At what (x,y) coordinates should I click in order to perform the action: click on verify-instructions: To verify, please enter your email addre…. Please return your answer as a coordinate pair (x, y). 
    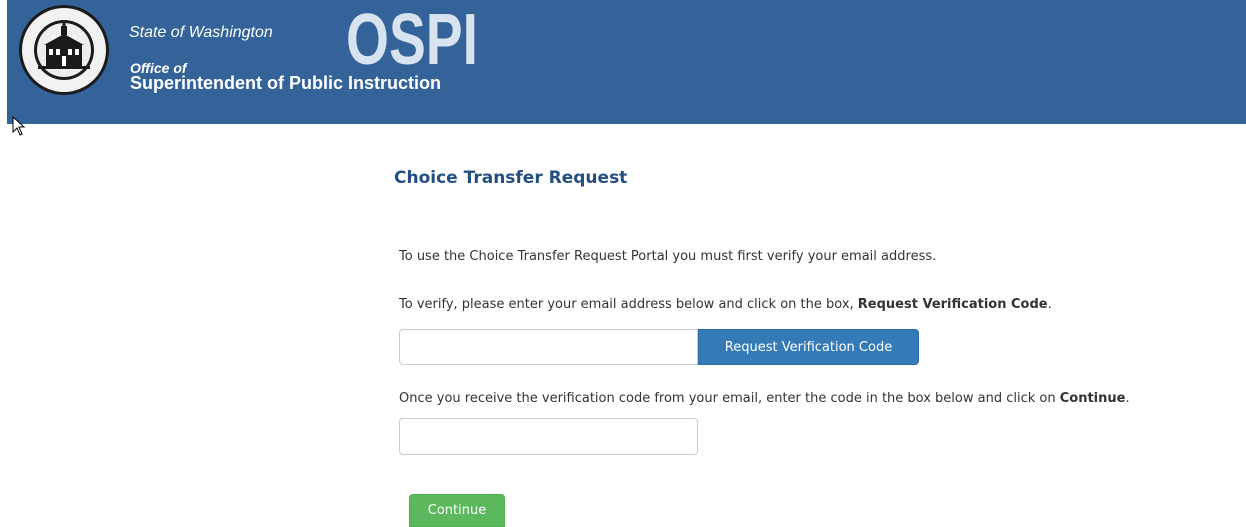
    Looking at the image, I should click on (725, 304).